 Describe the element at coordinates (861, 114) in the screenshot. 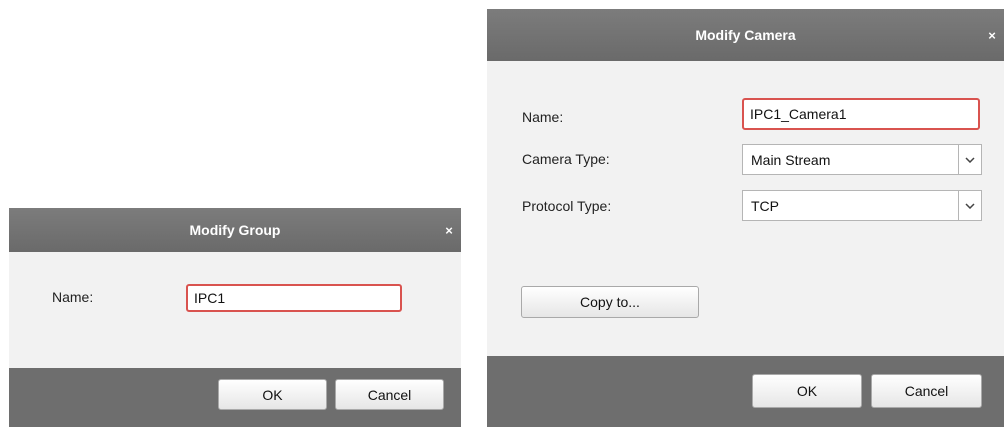

I see `camera-name-input: IPC1_Camera1` at that location.